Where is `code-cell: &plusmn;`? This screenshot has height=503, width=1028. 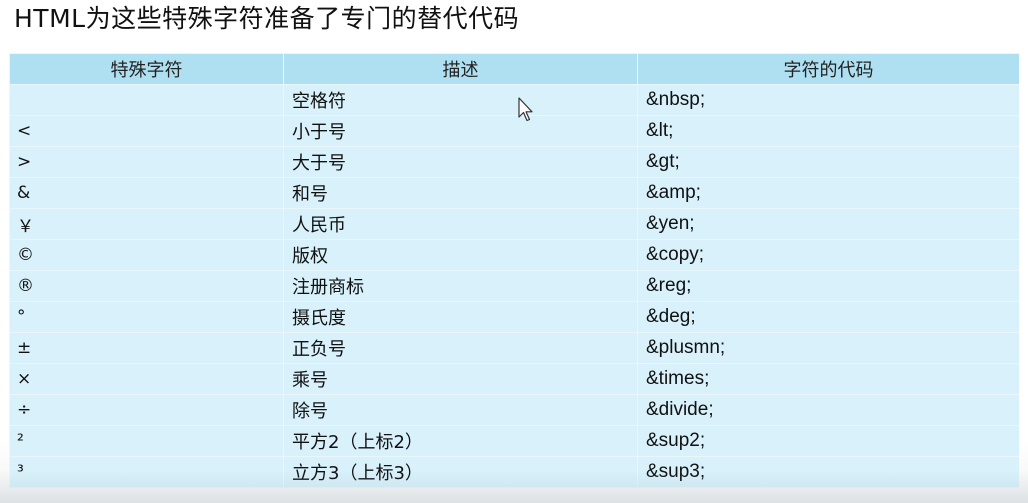
code-cell: &plusmn; is located at coordinates (828, 348).